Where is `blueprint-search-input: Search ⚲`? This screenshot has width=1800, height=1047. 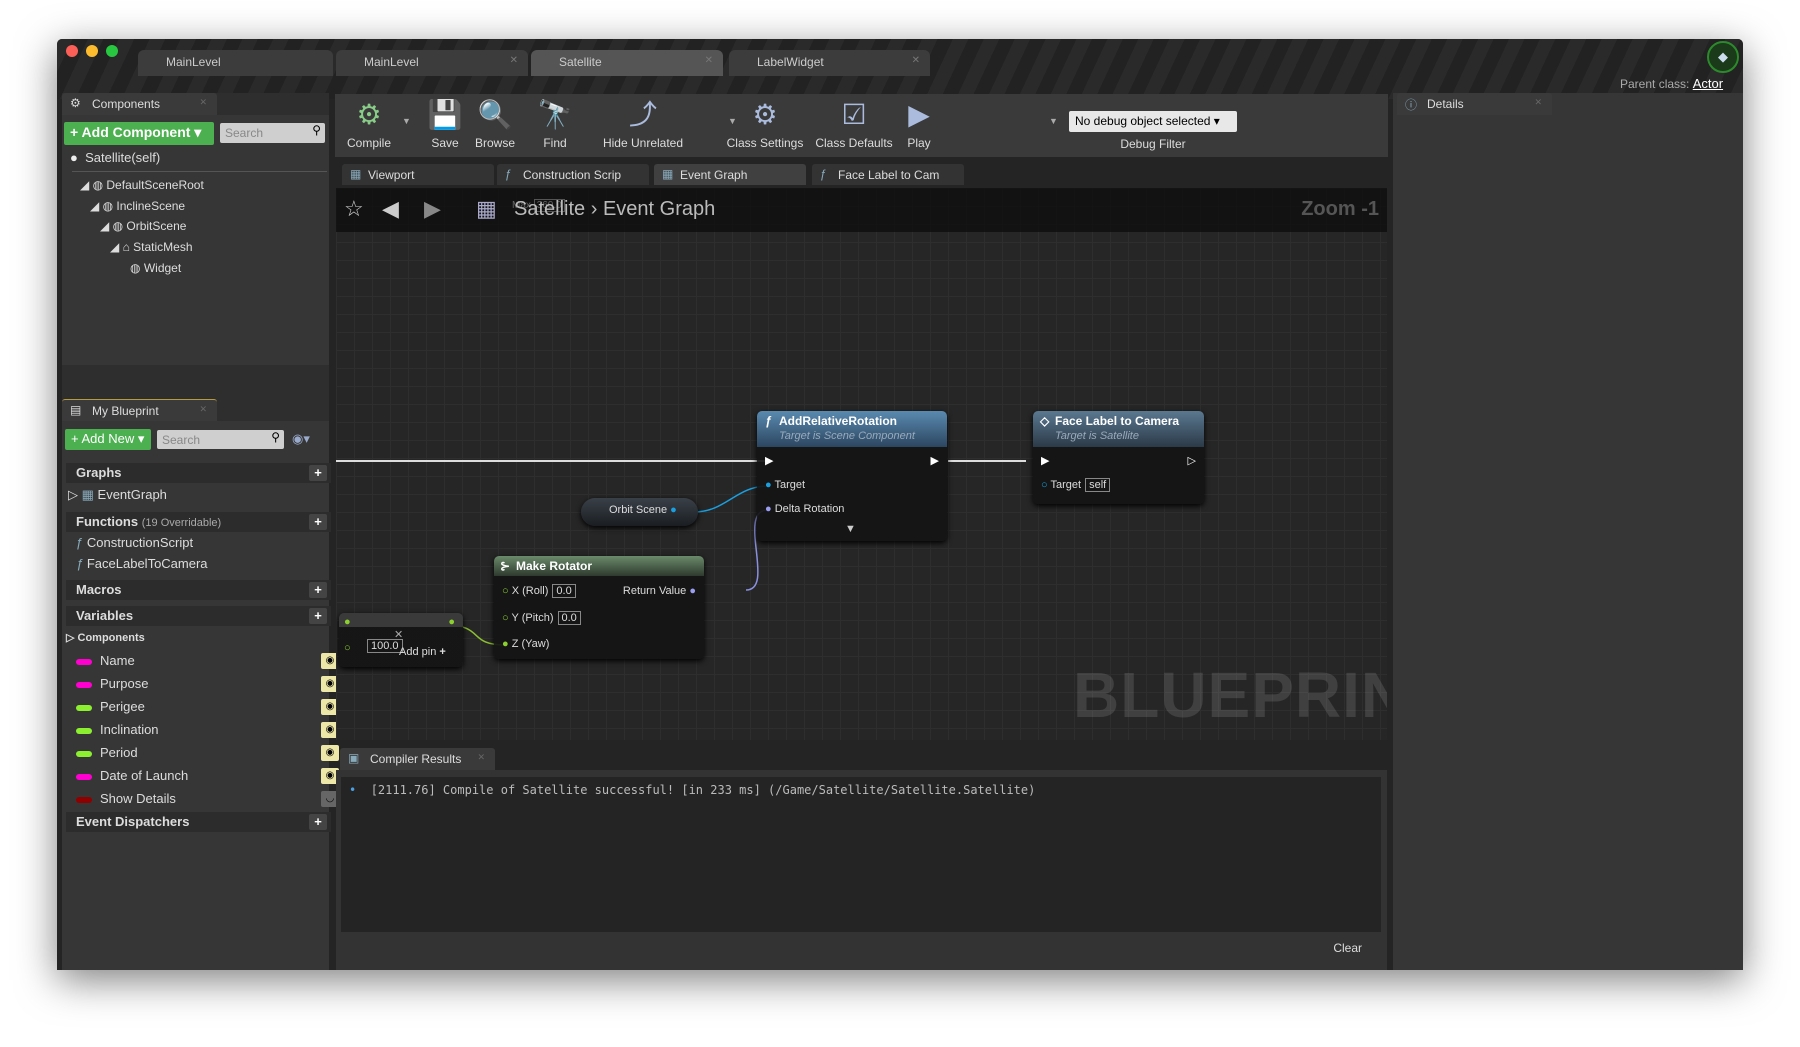
blueprint-search-input: Search ⚲ is located at coordinates (220, 439).